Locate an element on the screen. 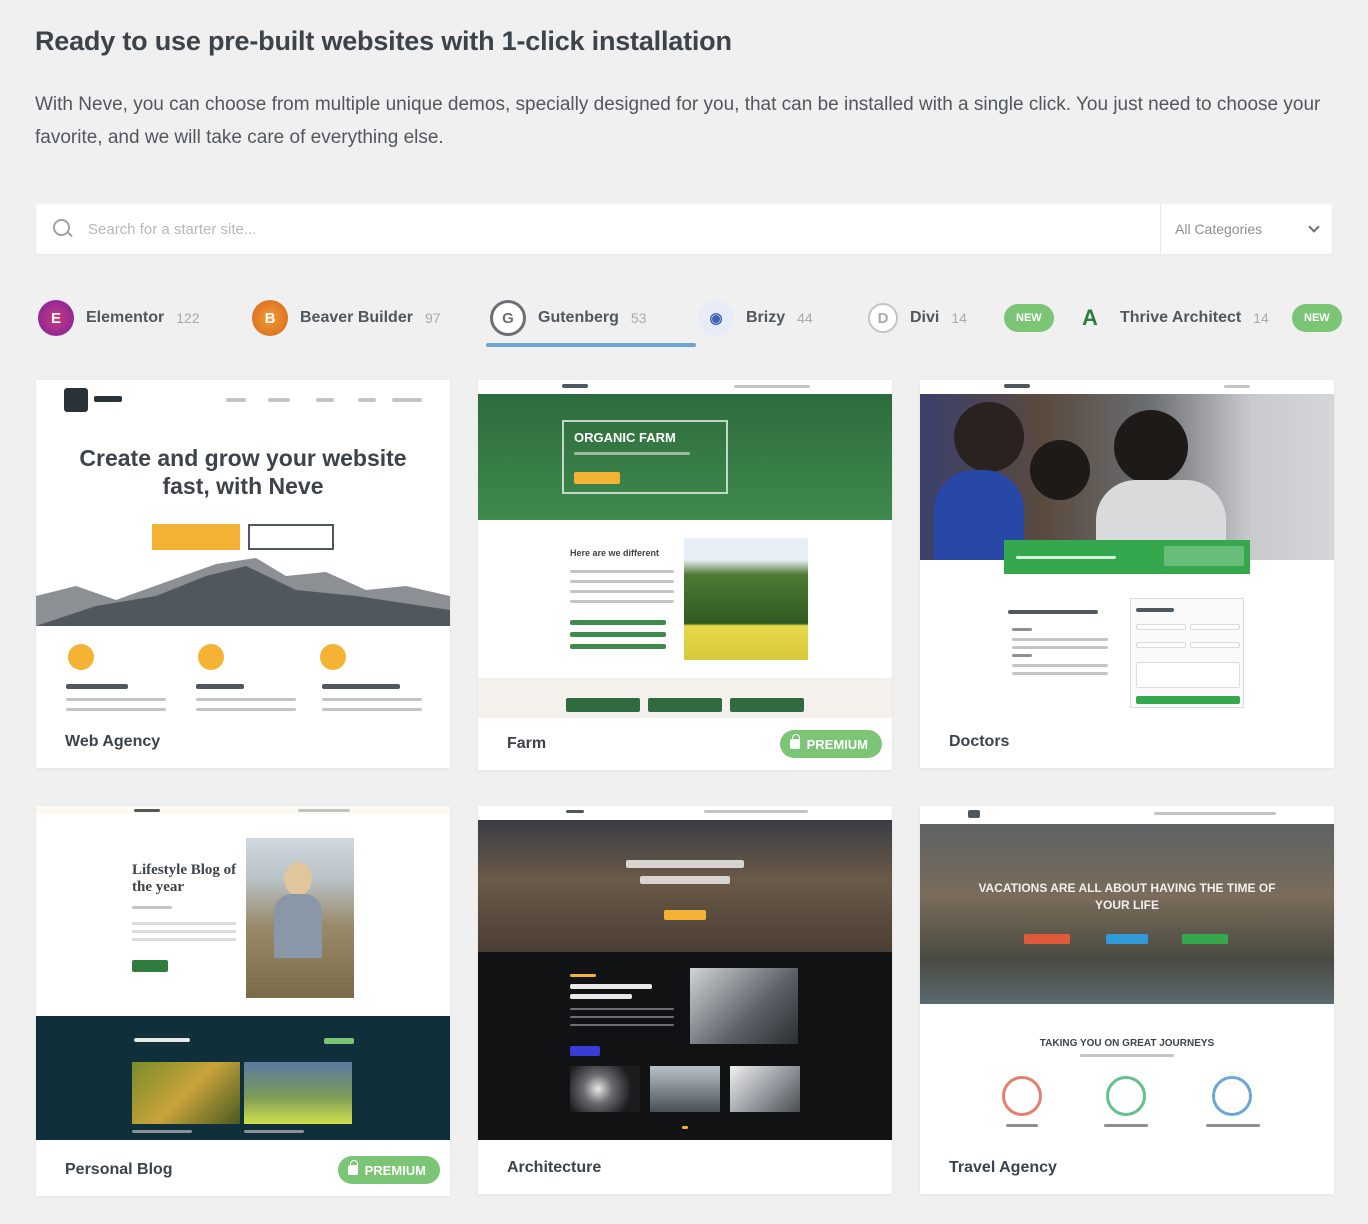  tab-count: 44 is located at coordinates (805, 318).